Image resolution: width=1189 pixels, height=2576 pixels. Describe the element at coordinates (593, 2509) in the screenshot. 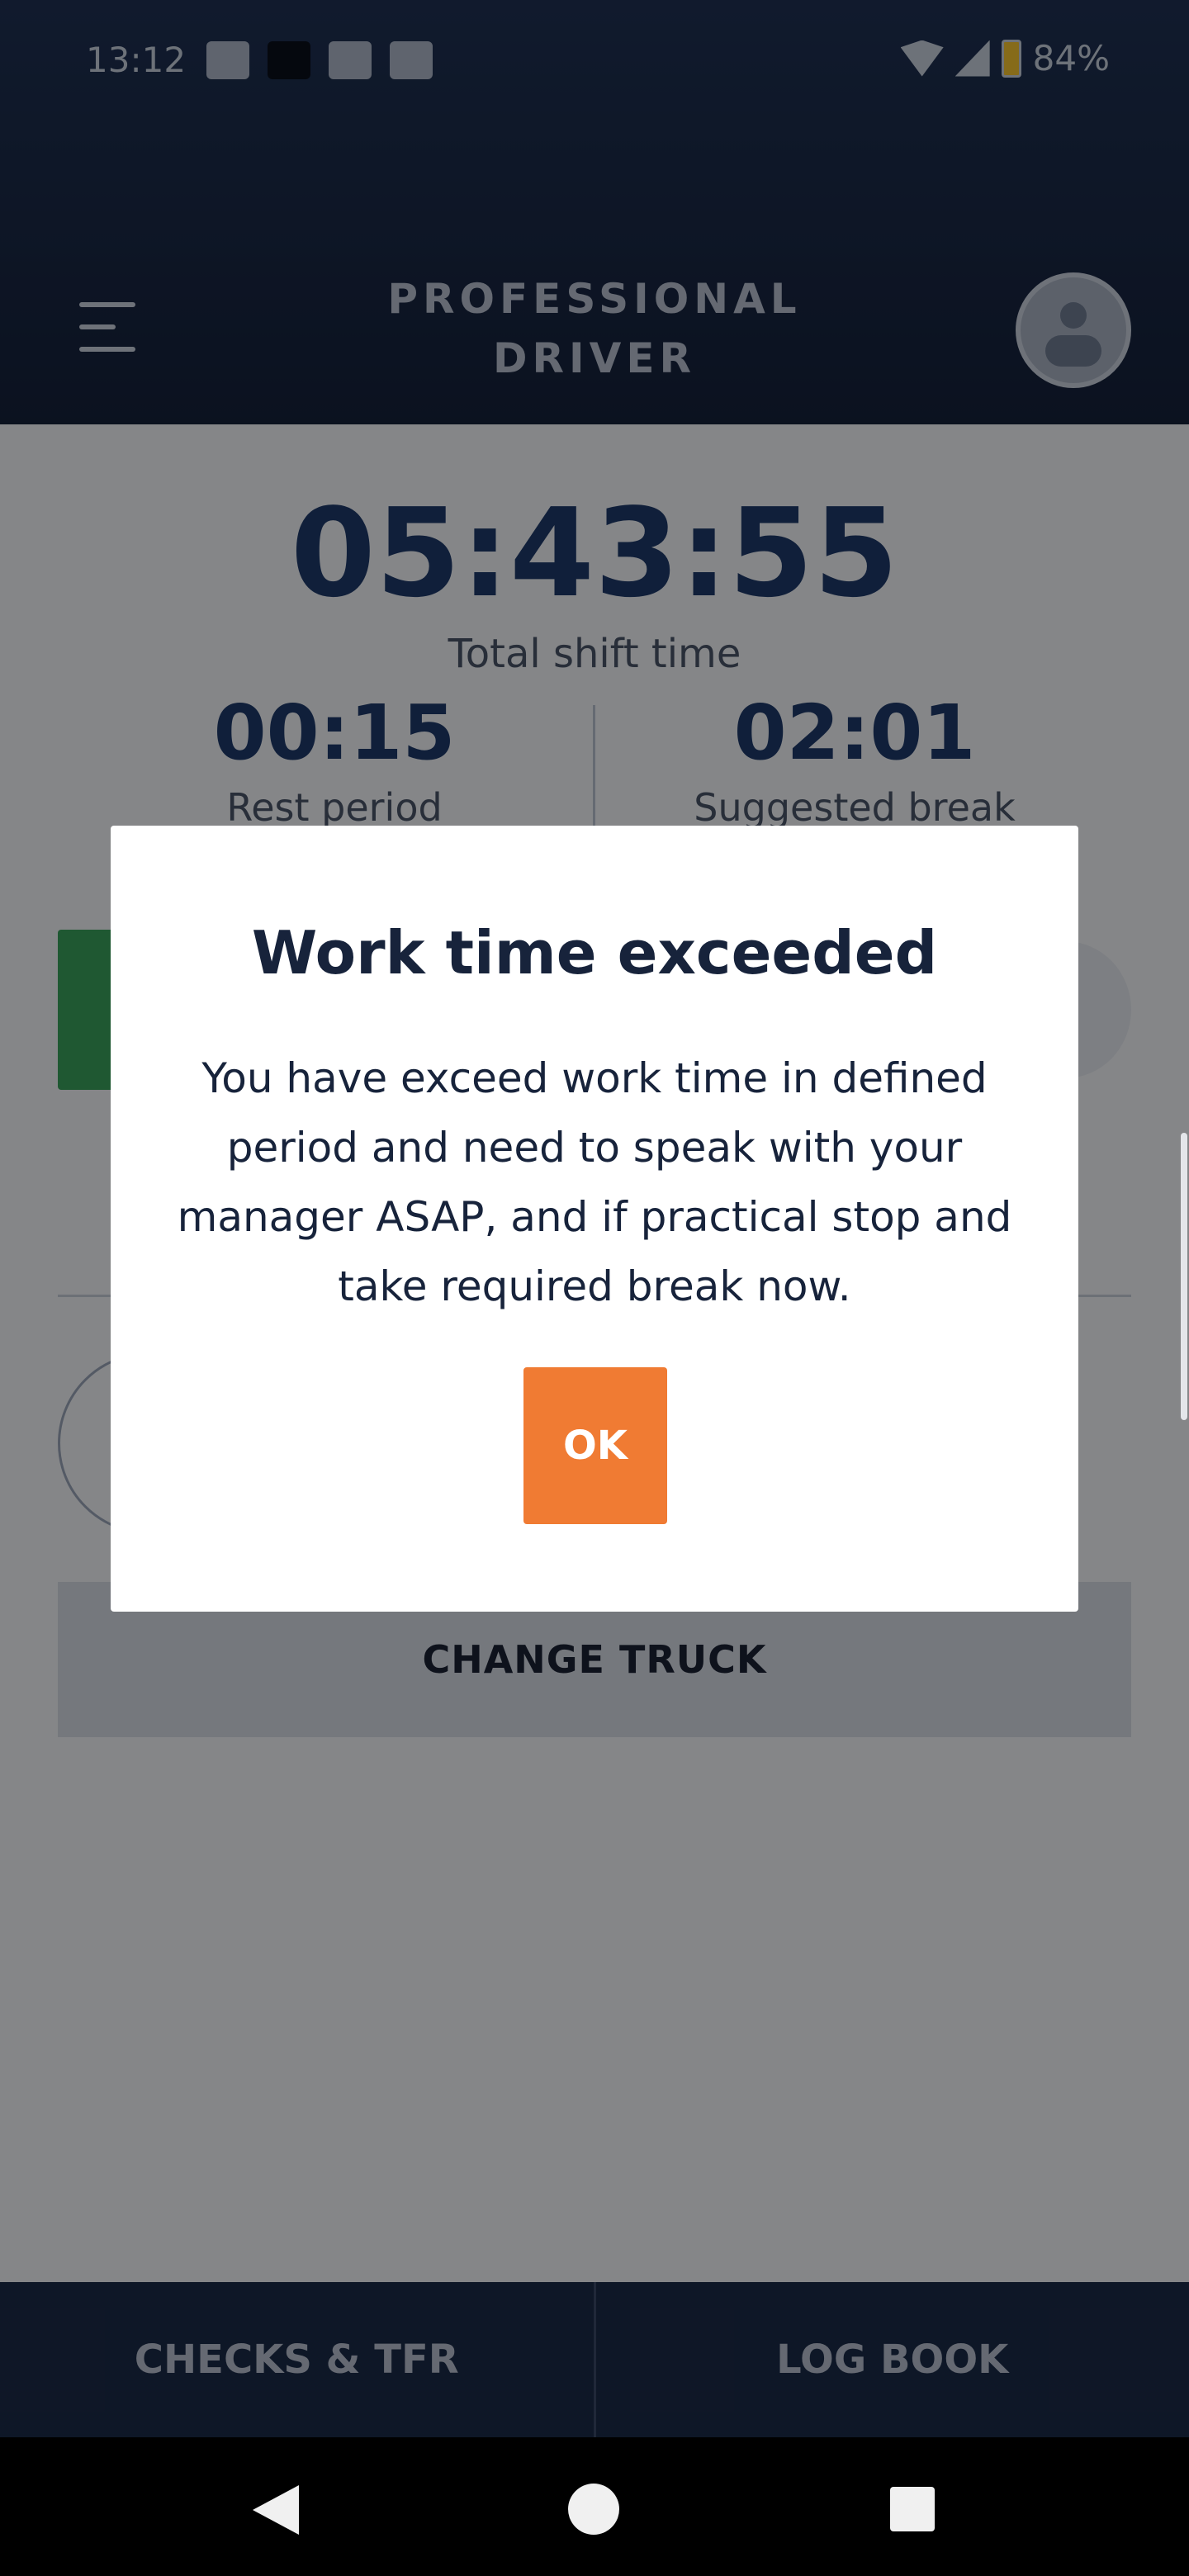

I see `home-icon` at that location.